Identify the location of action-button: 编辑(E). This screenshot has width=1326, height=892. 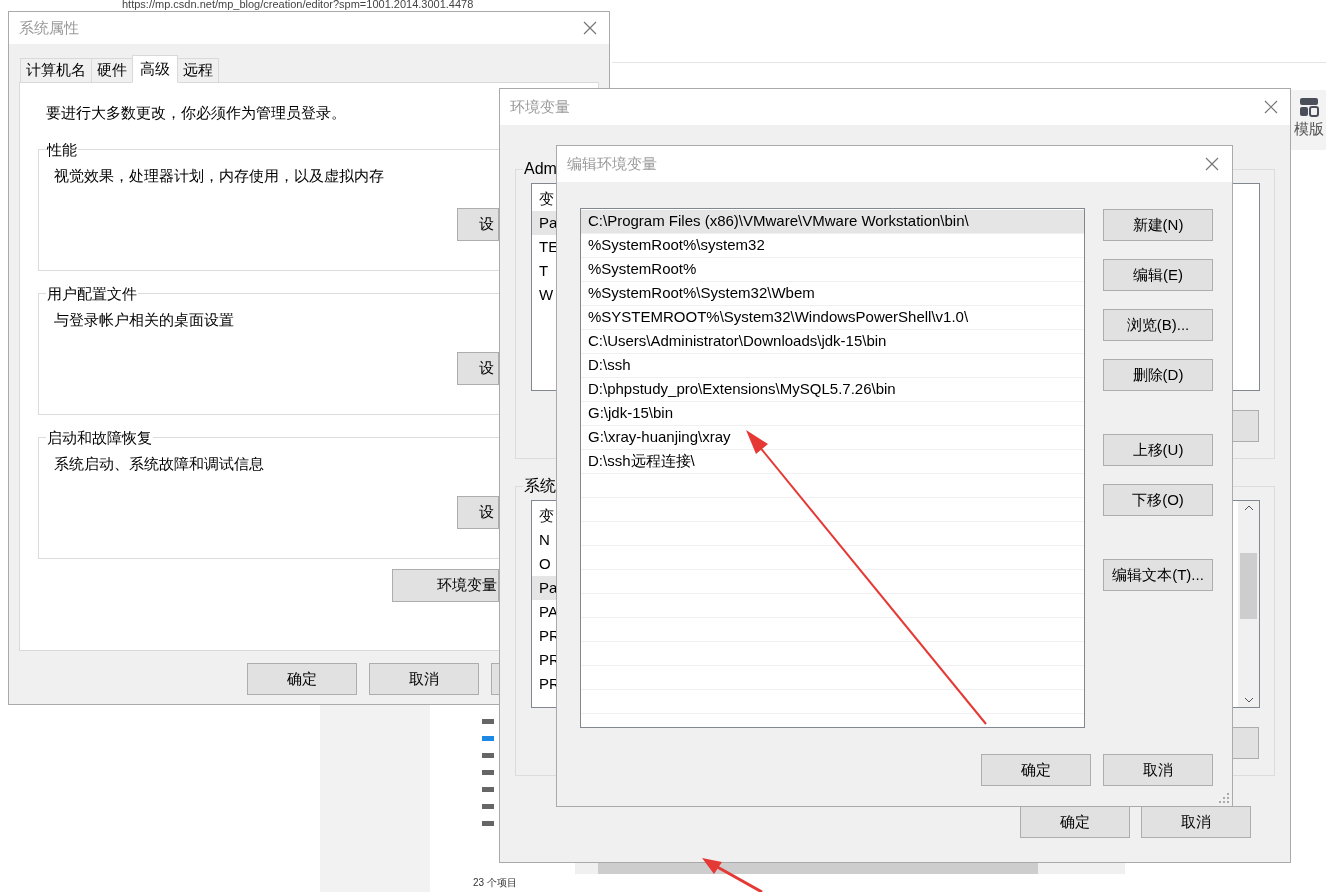
(1158, 275).